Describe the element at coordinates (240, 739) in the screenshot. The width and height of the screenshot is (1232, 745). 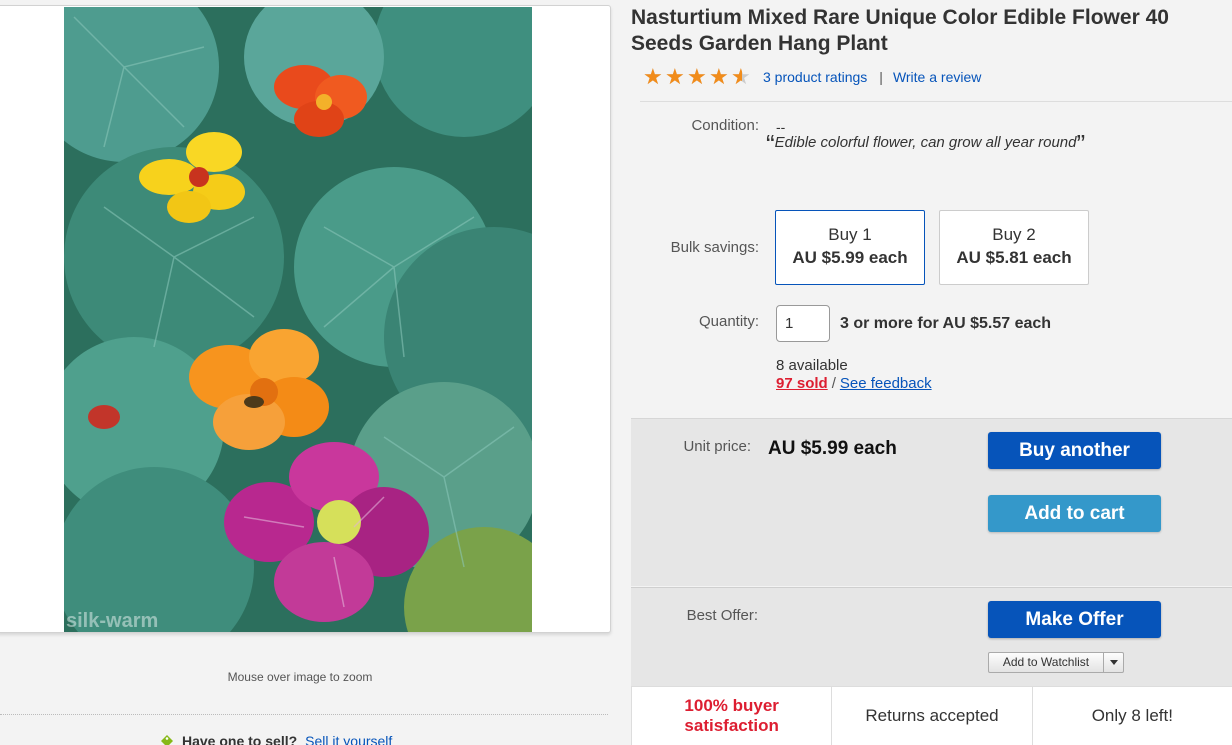
I see `sell-prompt: Have one to sell?` at that location.